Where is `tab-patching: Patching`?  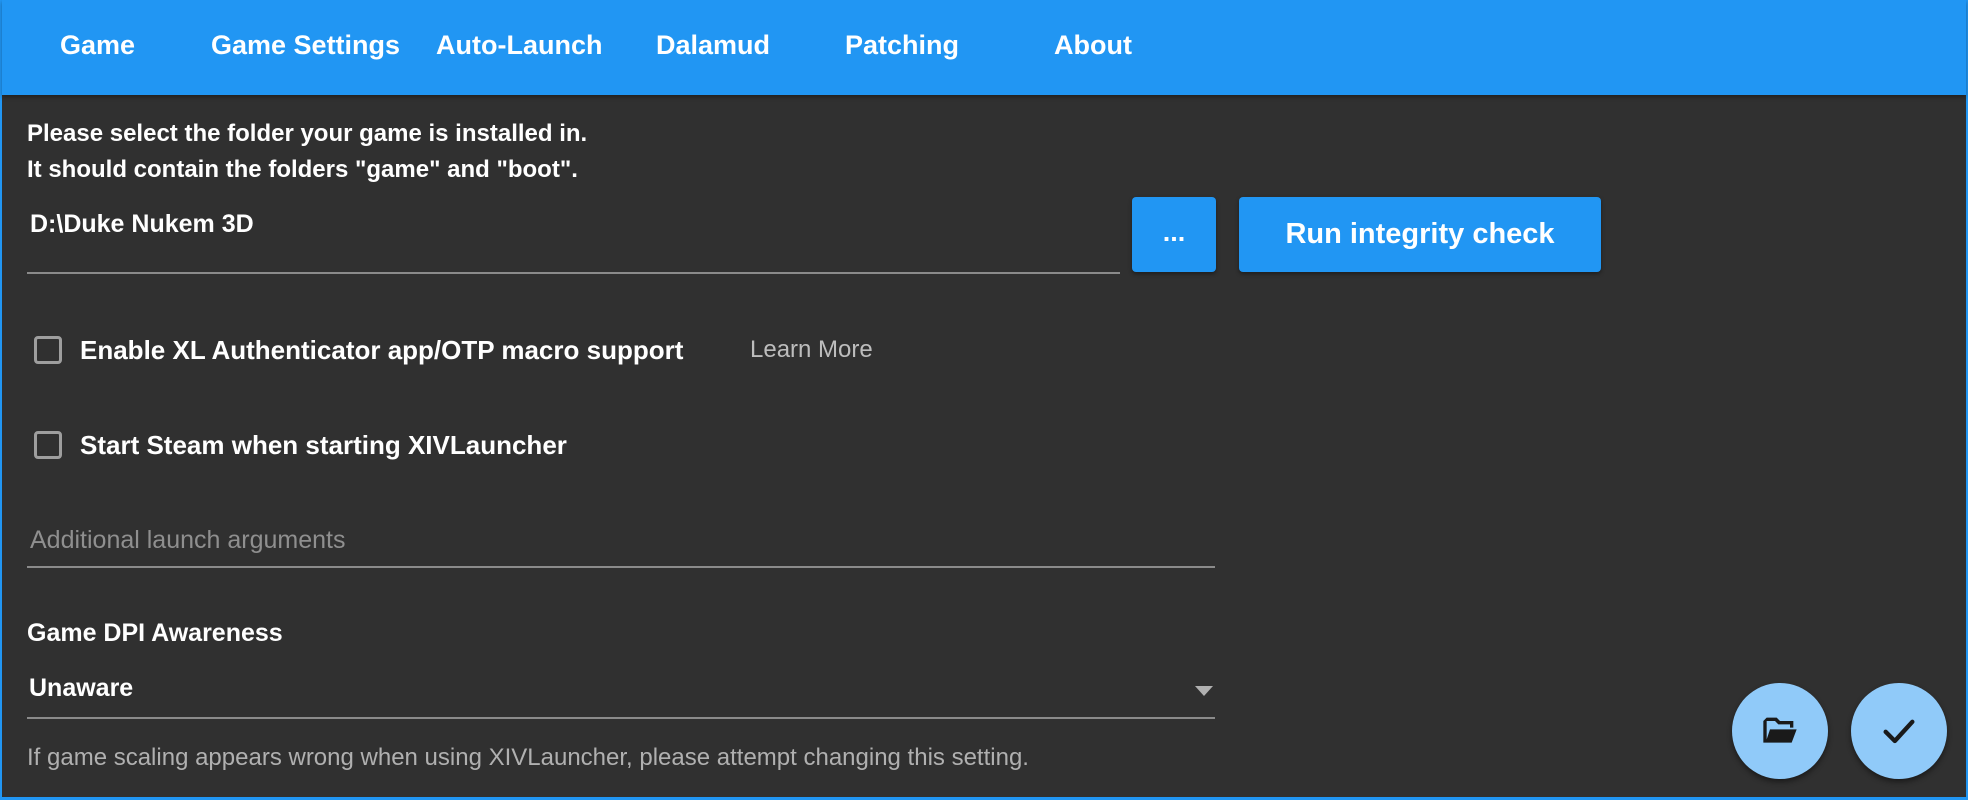 tab-patching: Patching is located at coordinates (902, 47).